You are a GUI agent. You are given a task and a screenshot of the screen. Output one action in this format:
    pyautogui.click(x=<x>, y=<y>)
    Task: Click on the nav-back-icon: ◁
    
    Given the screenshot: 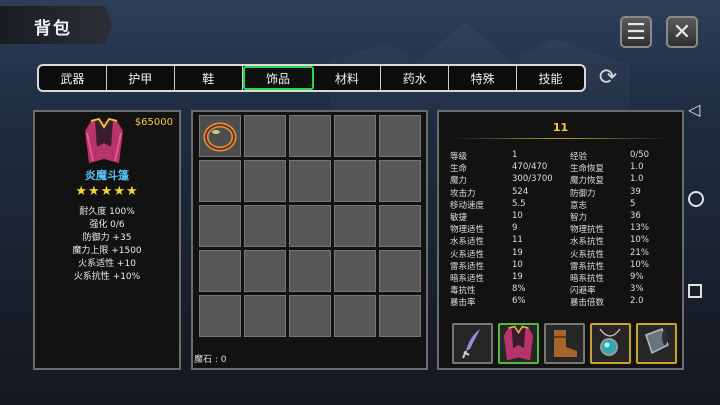 What is the action you would take?
    pyautogui.click(x=694, y=109)
    